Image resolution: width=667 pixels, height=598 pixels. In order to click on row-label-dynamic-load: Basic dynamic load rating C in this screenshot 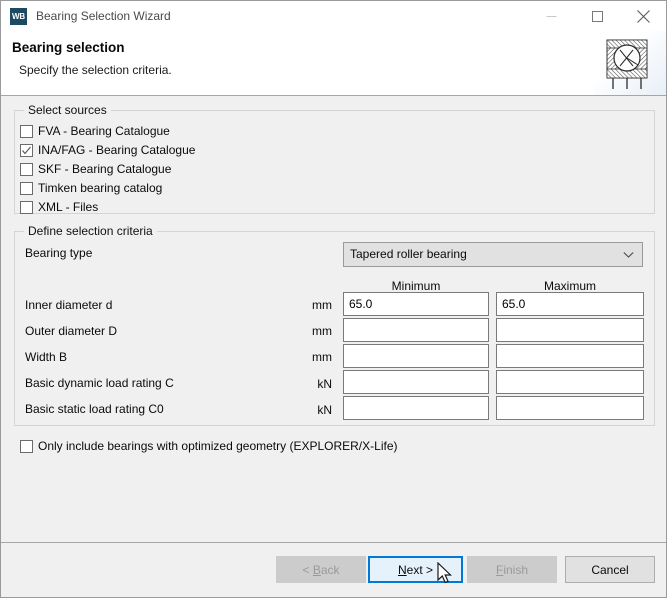, I will do `click(99, 383)`.